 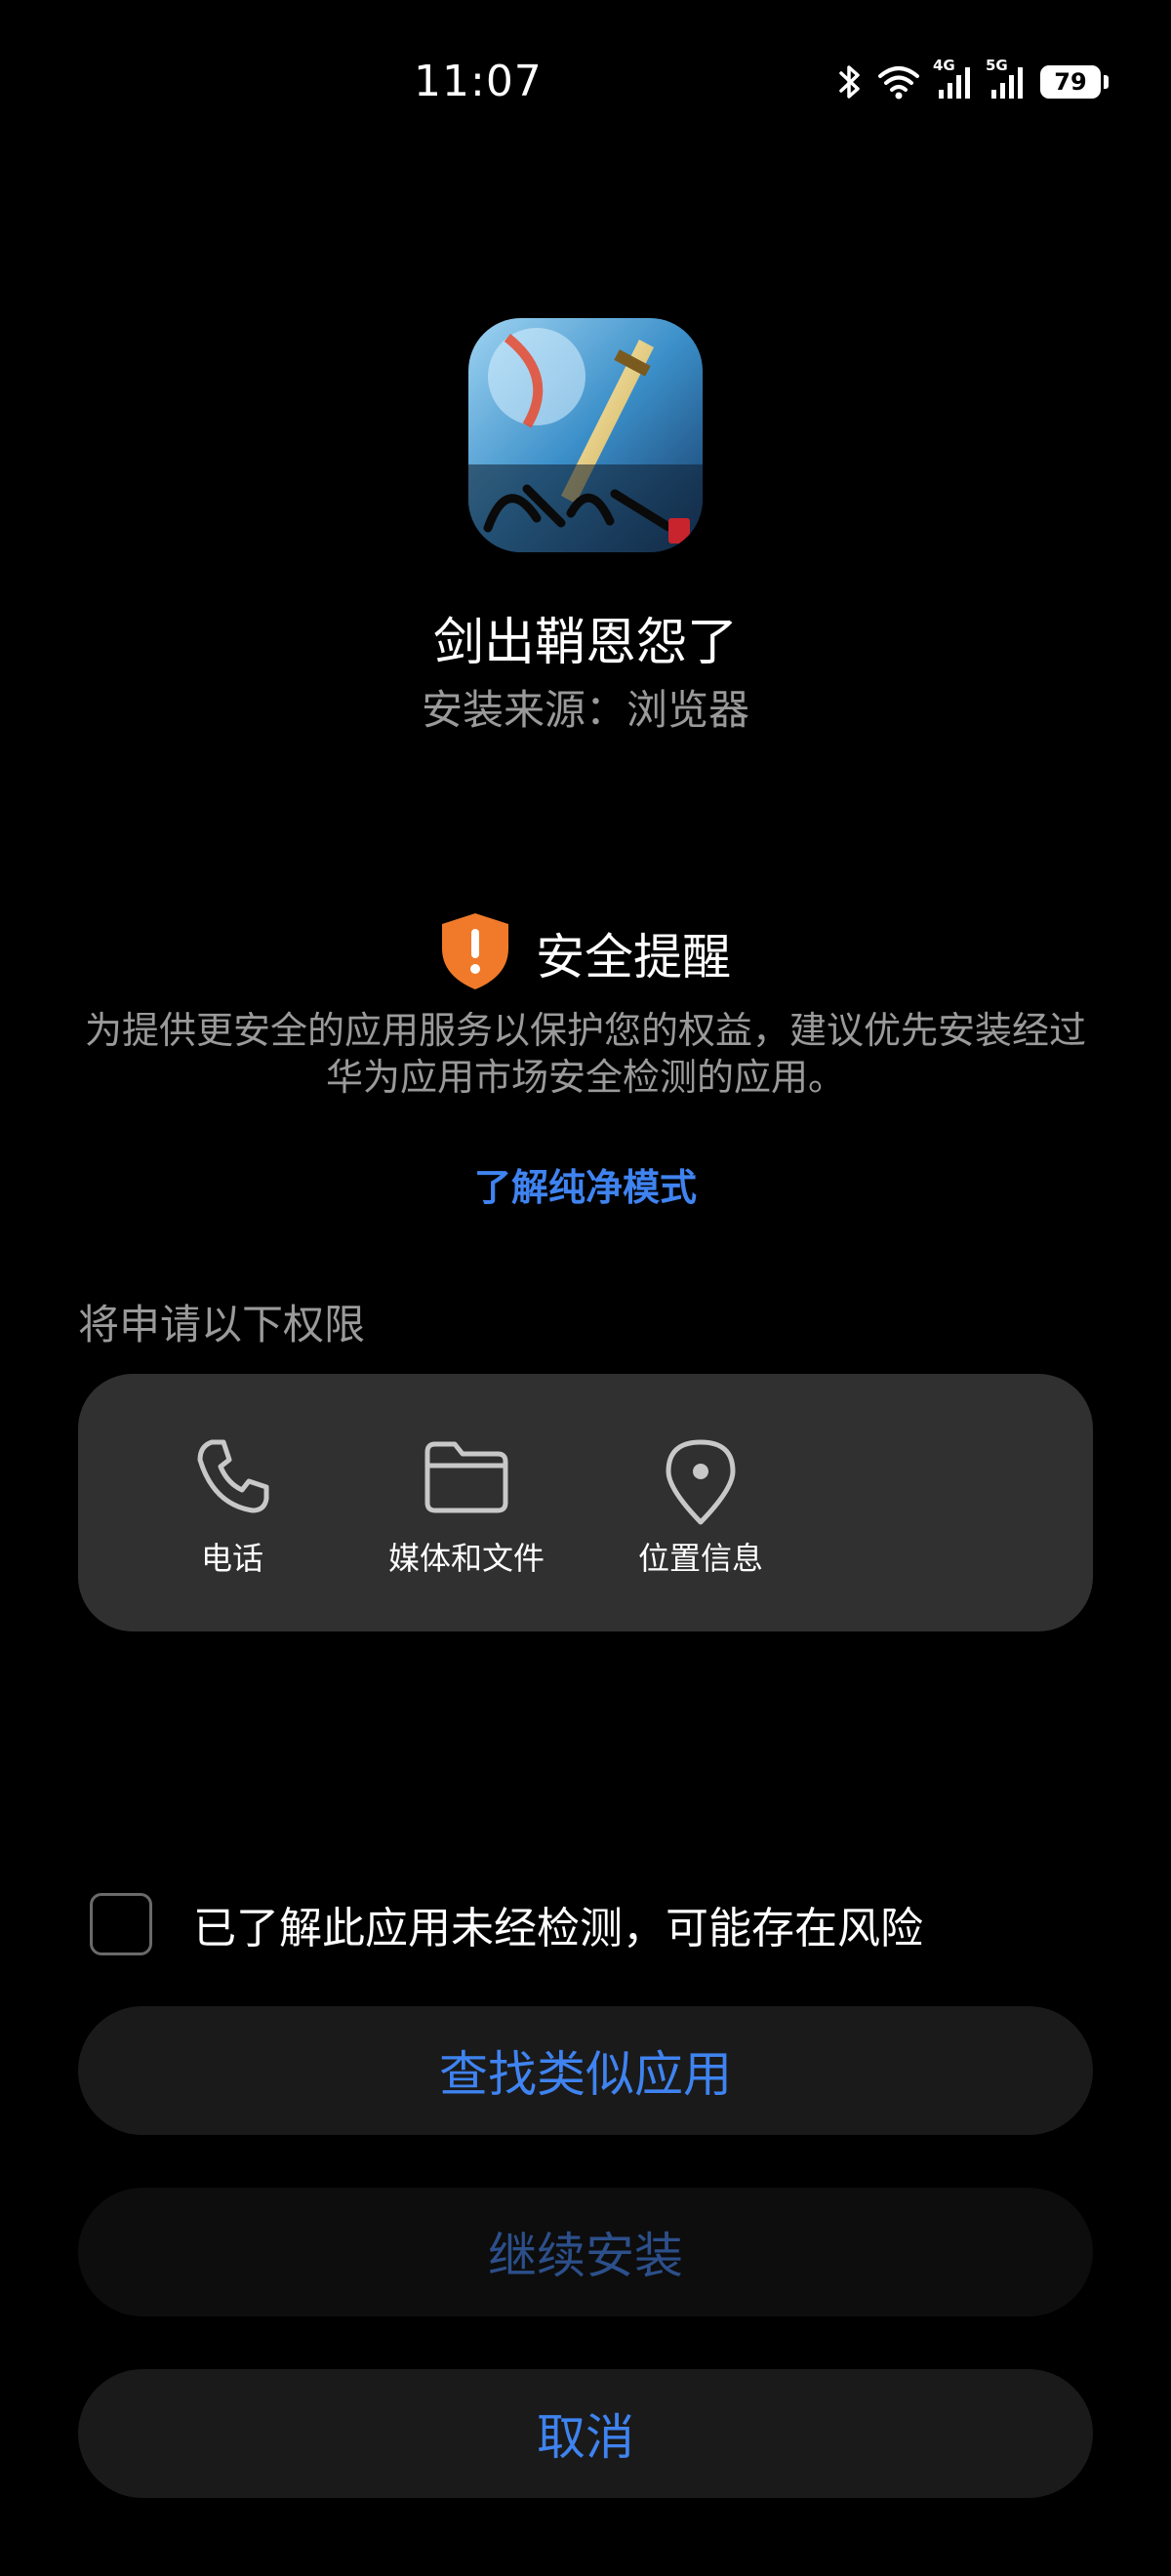 I want to click on permission-phone: 电话, so click(x=232, y=1506).